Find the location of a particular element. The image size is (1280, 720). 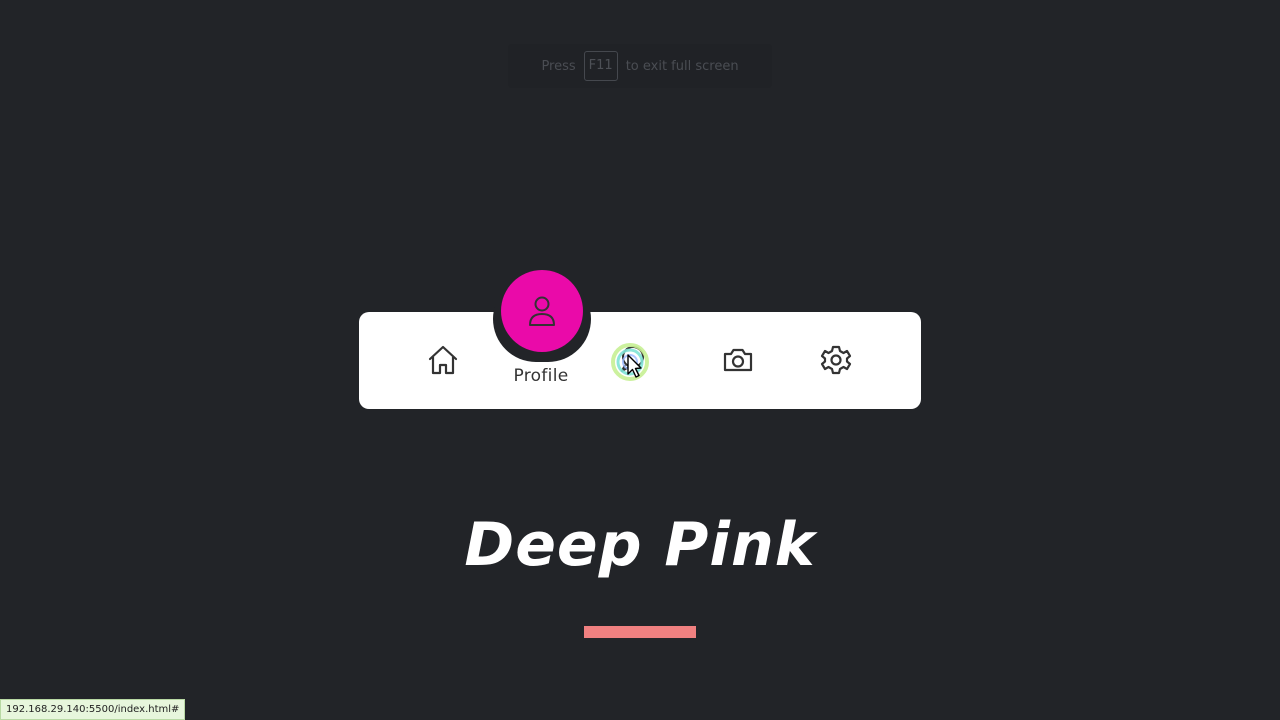

nav-item-home is located at coordinates (443, 360).